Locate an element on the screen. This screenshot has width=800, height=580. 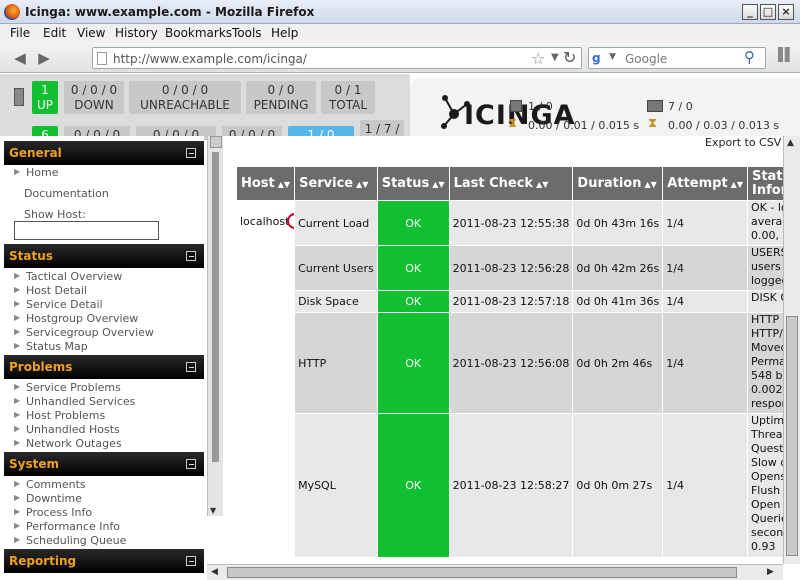
col-host: Host ▲▼ is located at coordinates (266, 183).